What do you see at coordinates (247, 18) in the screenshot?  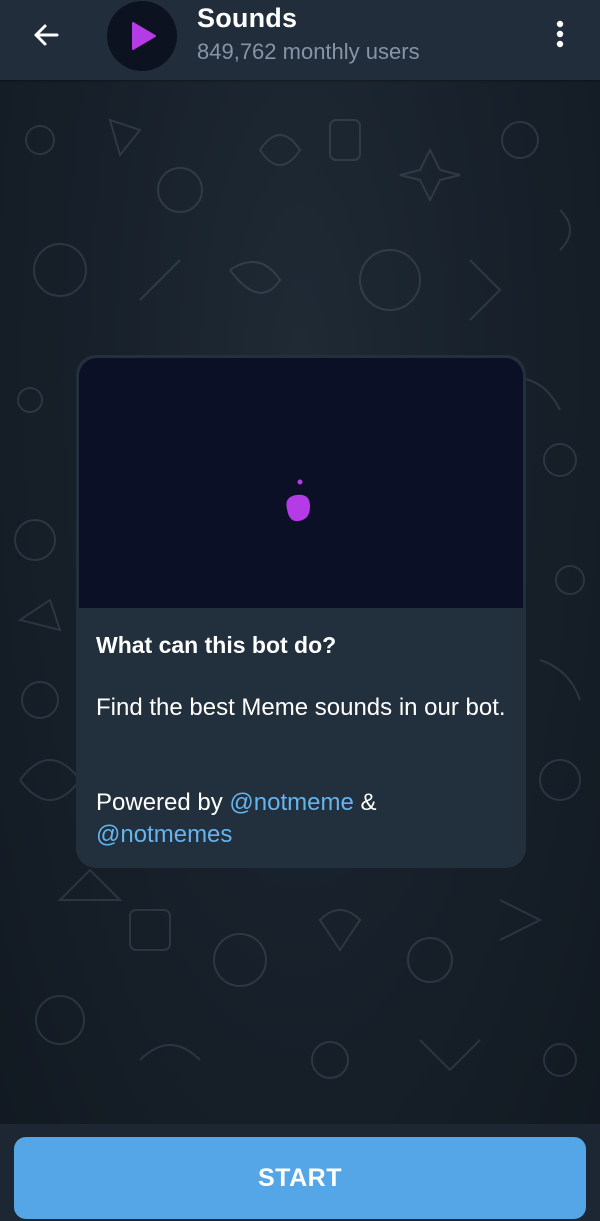 I see `chat-title: Sounds` at bounding box center [247, 18].